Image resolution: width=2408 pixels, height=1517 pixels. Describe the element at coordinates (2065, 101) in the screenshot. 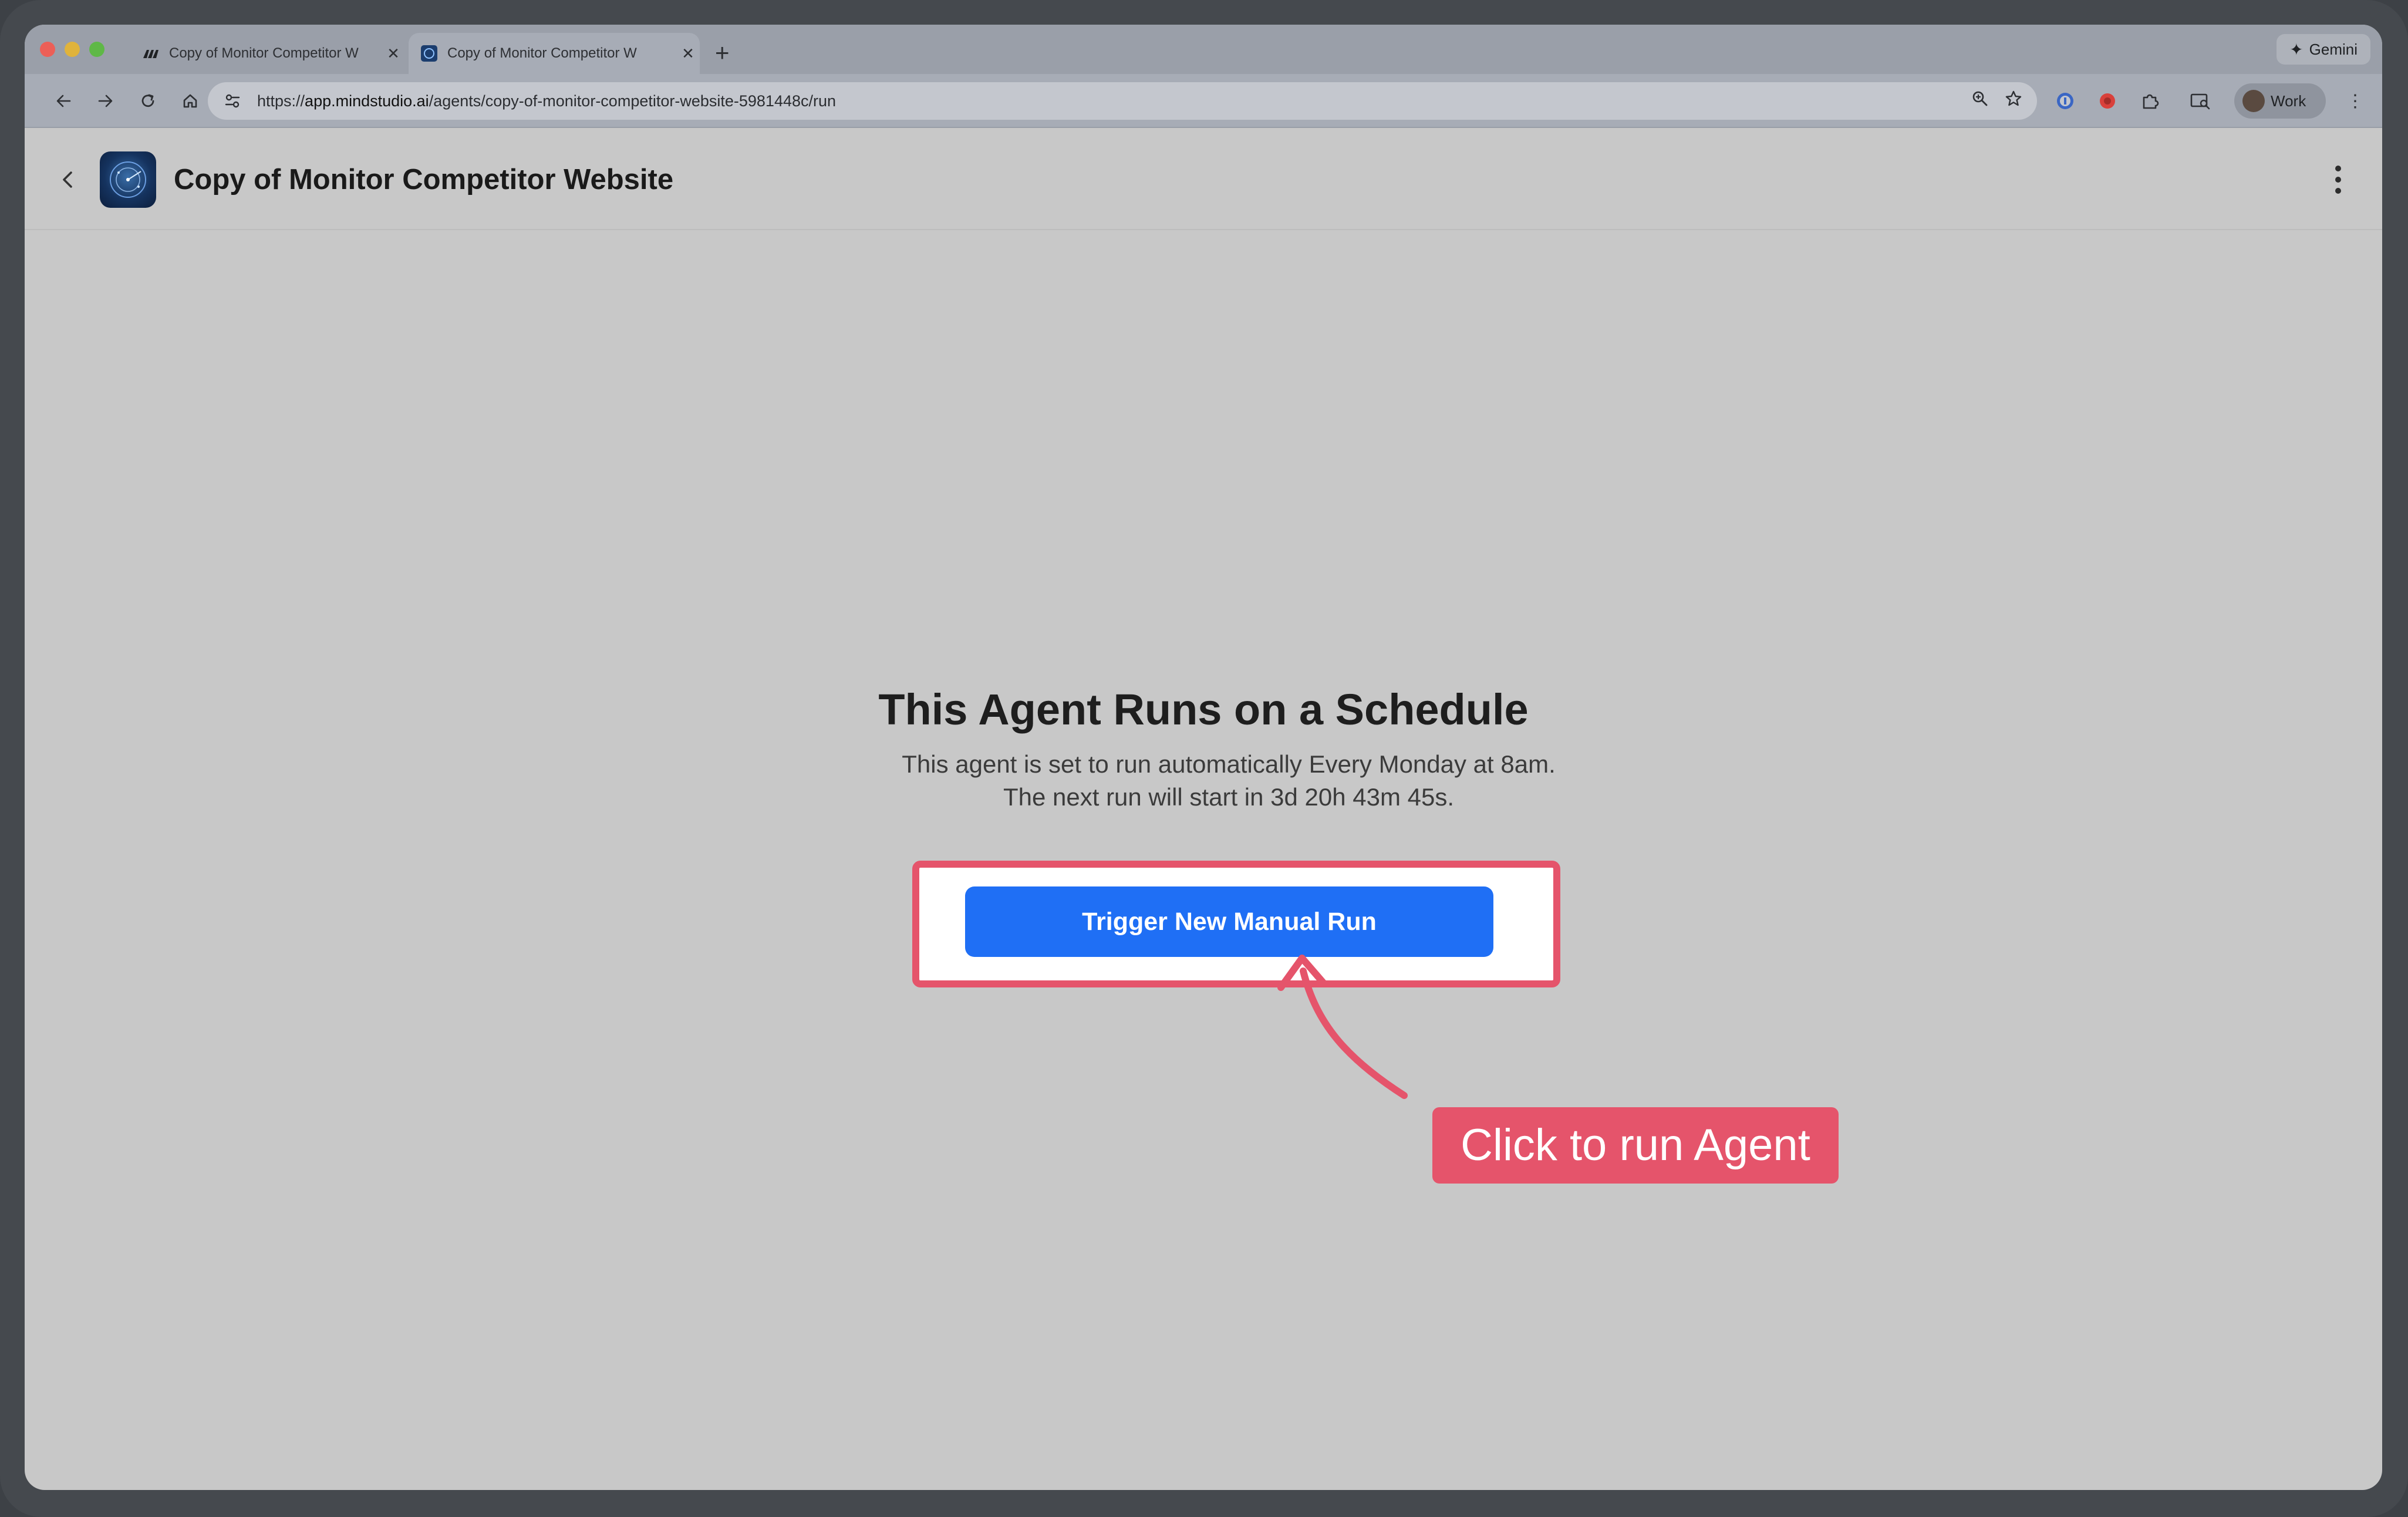

I see `password-manager-extension-icon` at that location.